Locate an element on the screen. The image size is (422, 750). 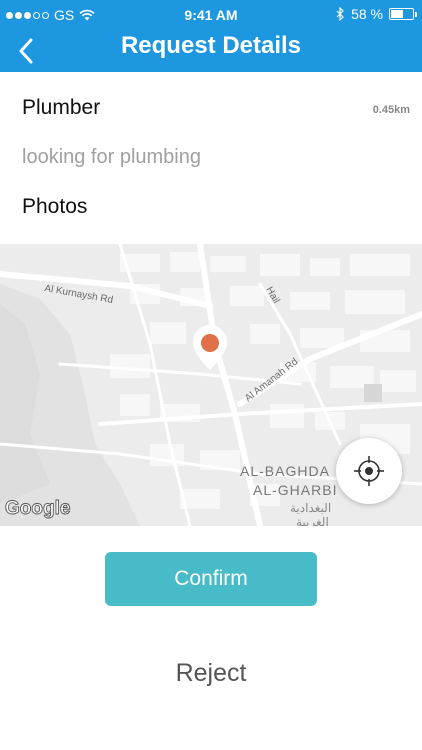
map-label-district: AL-BAGHDA is located at coordinates (285, 471).